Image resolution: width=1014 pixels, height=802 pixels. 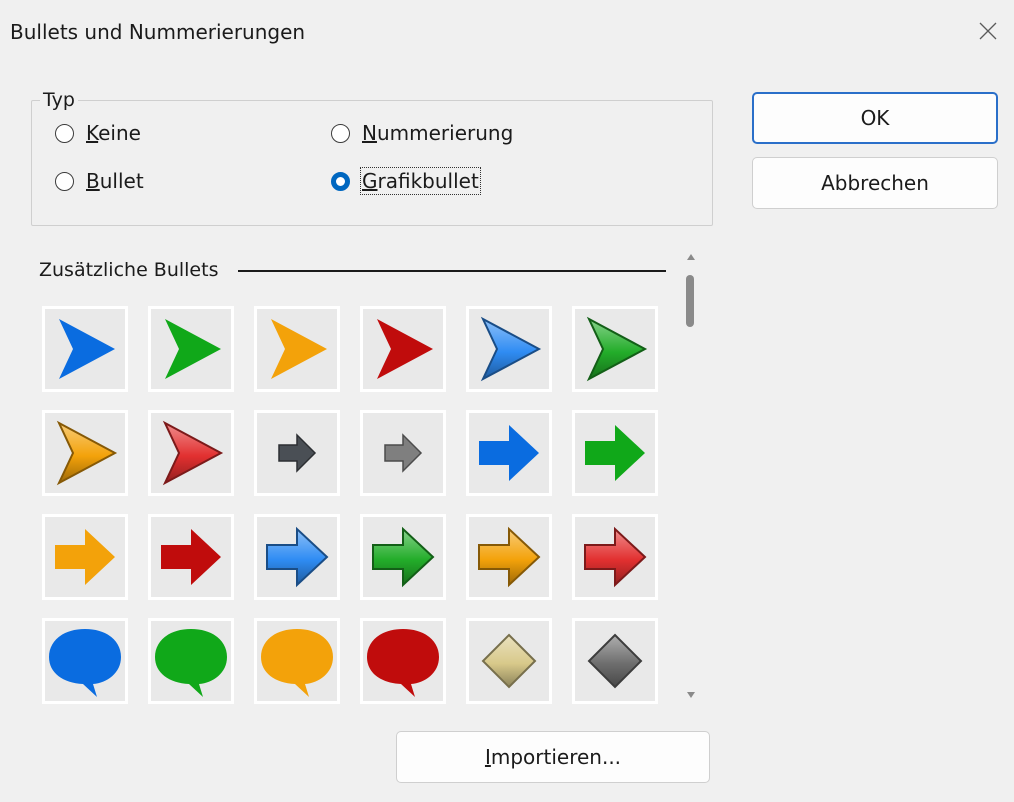 I want to click on radio-keine-indicator, so click(x=64, y=133).